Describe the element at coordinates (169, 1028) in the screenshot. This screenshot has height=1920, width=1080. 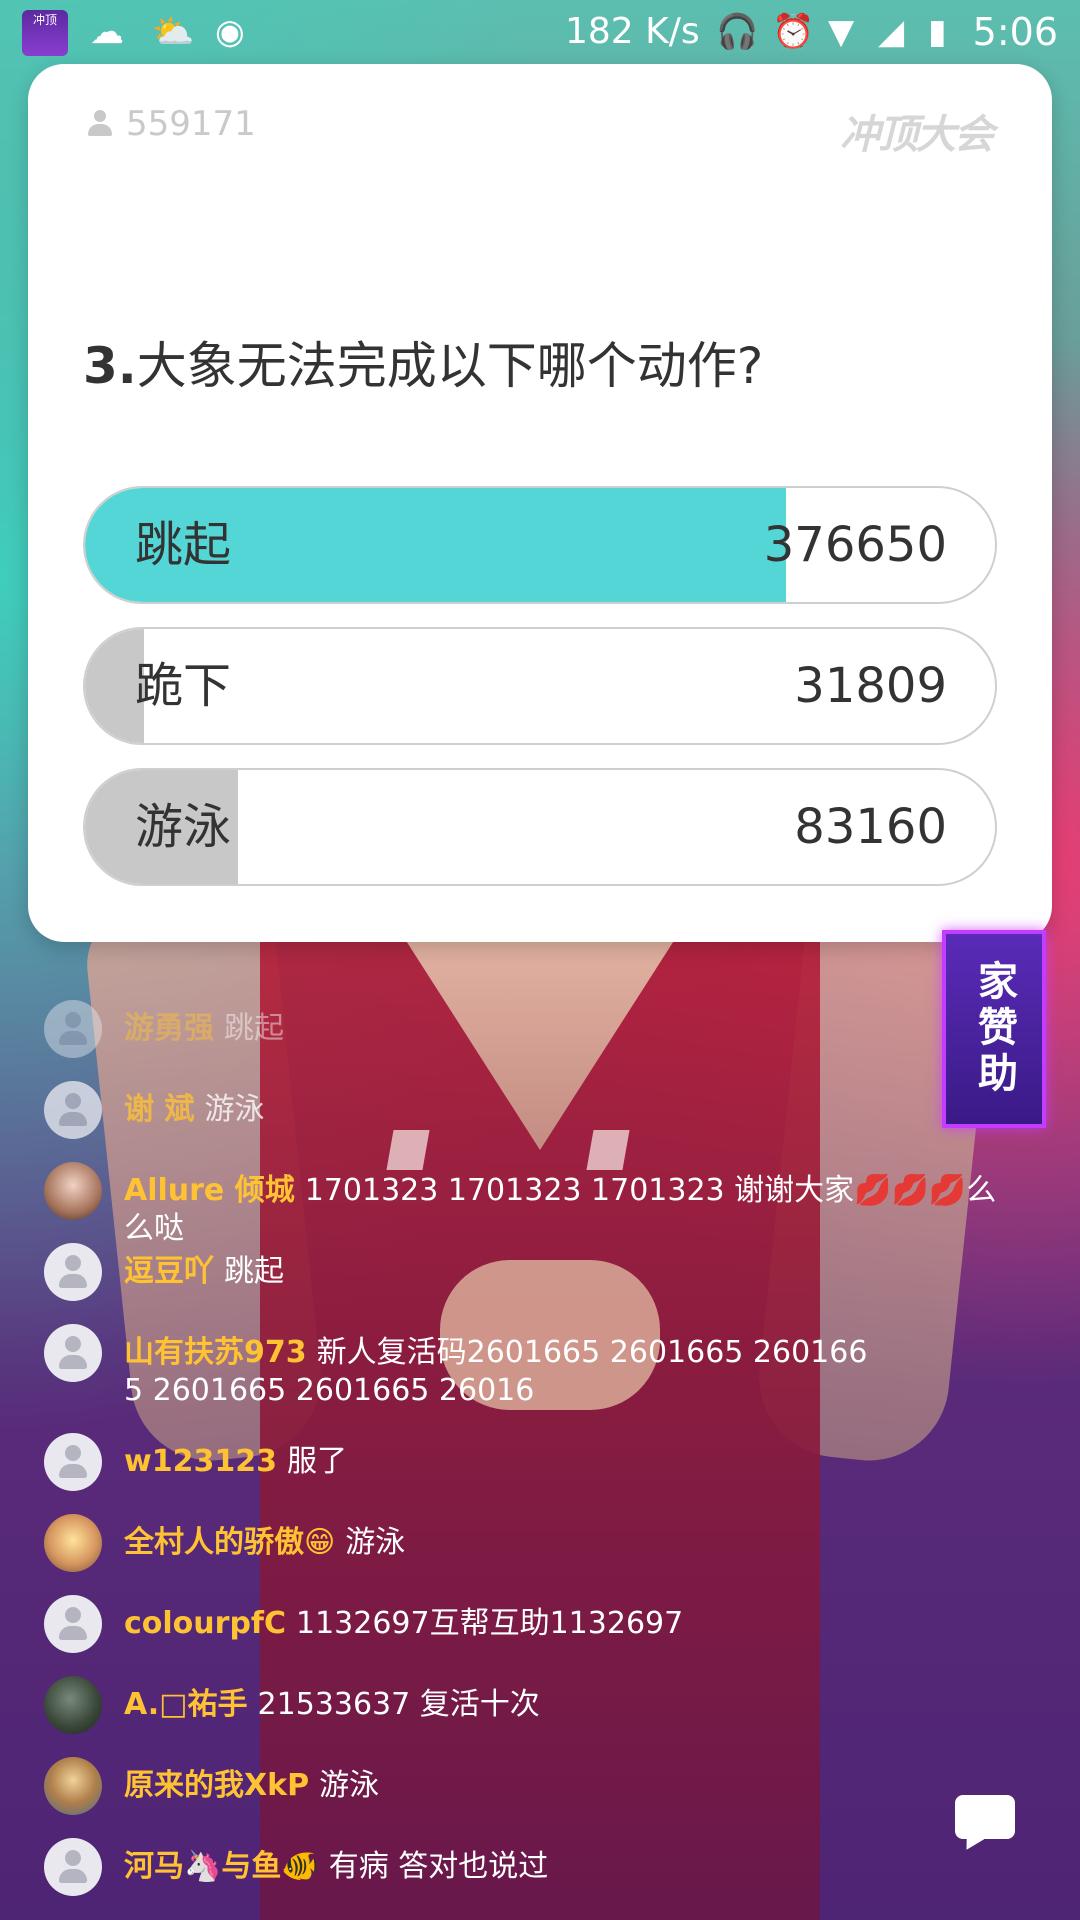
I see `chat-username: 游勇强` at that location.